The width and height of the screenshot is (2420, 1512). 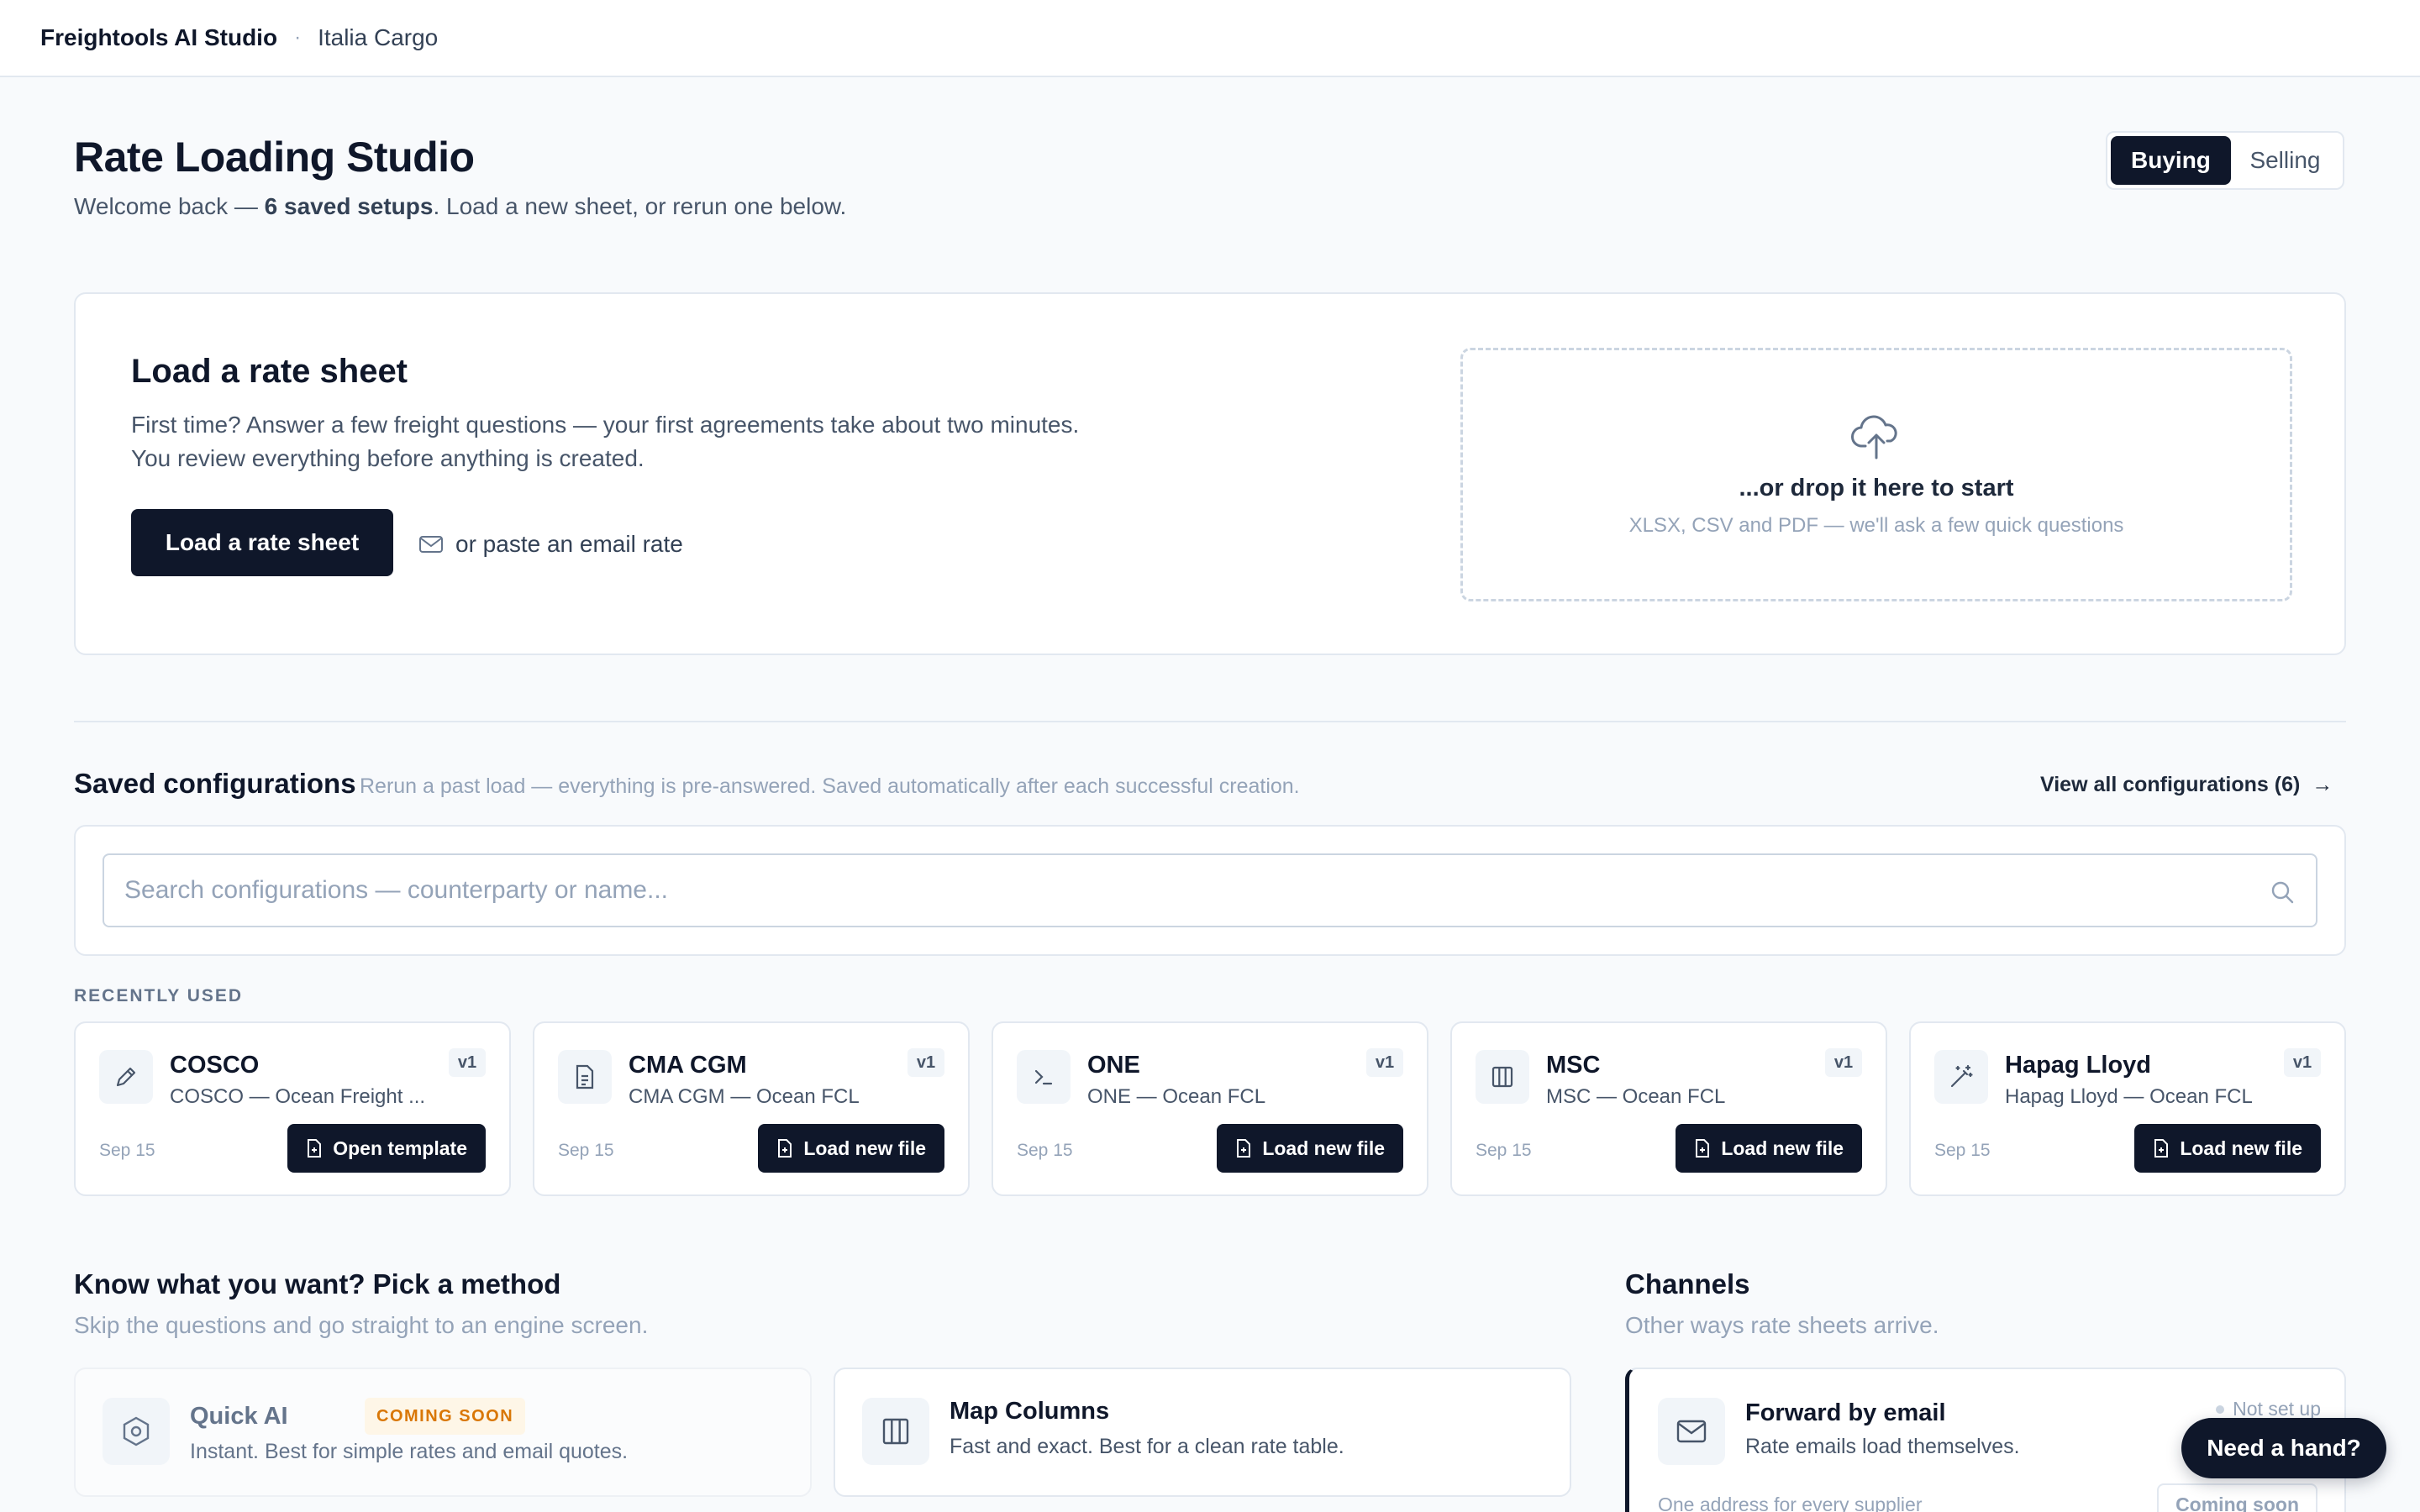 What do you see at coordinates (2277, 1409) in the screenshot?
I see `channel-status-label: Not set up` at bounding box center [2277, 1409].